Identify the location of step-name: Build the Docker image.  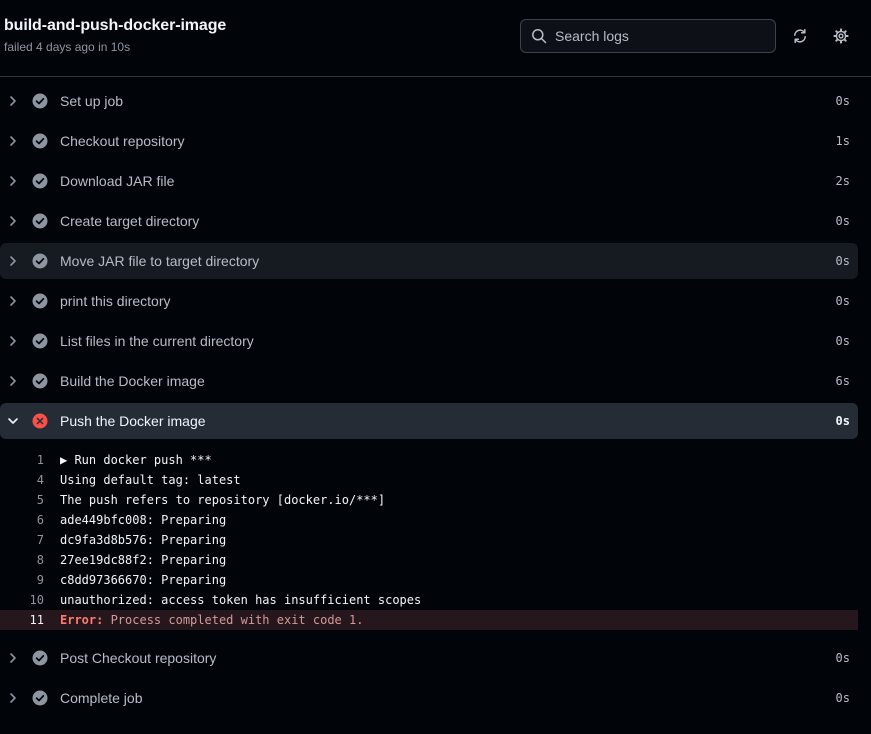
(132, 381).